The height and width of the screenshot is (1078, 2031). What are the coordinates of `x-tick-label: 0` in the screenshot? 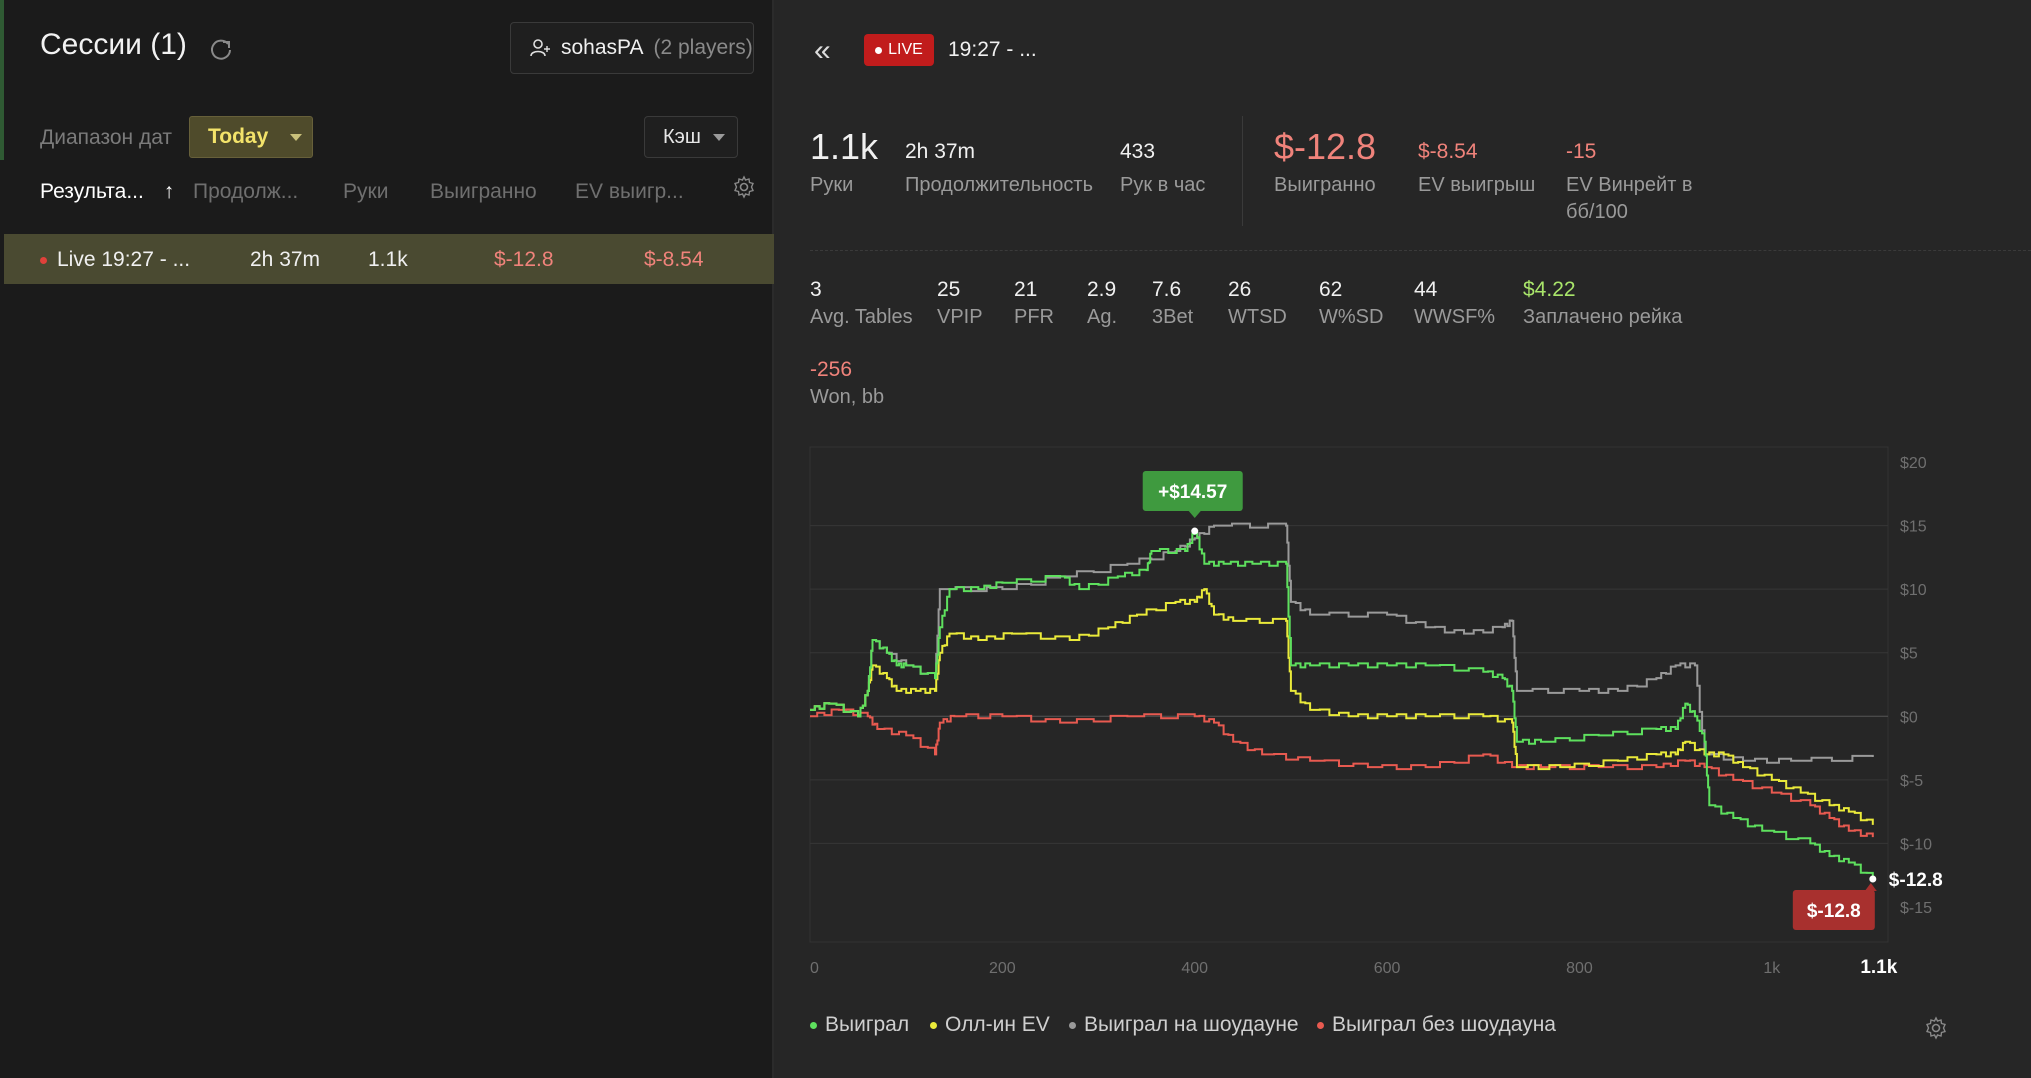 It's located at (814, 968).